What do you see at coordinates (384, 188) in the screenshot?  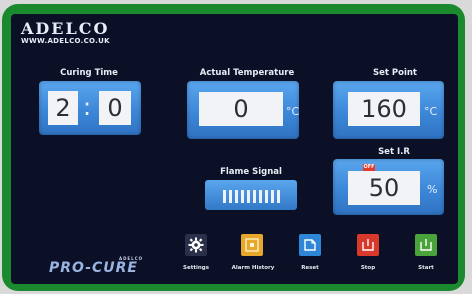 I see `set-ir-value: 50` at bounding box center [384, 188].